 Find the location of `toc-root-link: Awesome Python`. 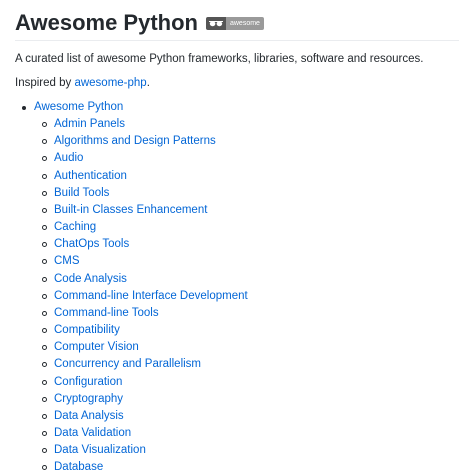

toc-root-link: Awesome Python is located at coordinates (78, 107).